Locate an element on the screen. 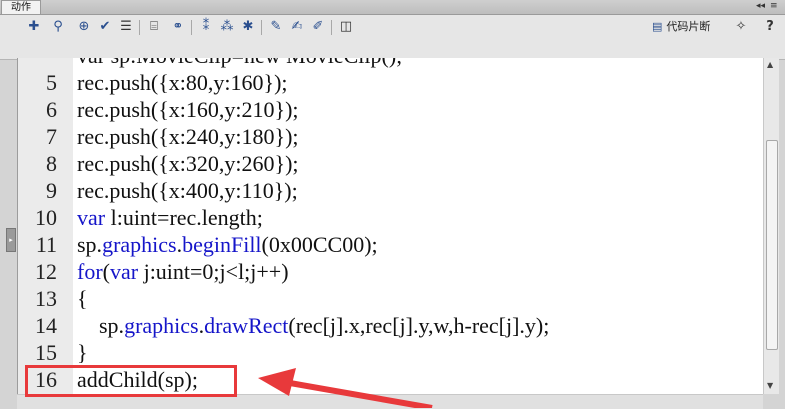  line-number: 9 is located at coordinates (51, 190).